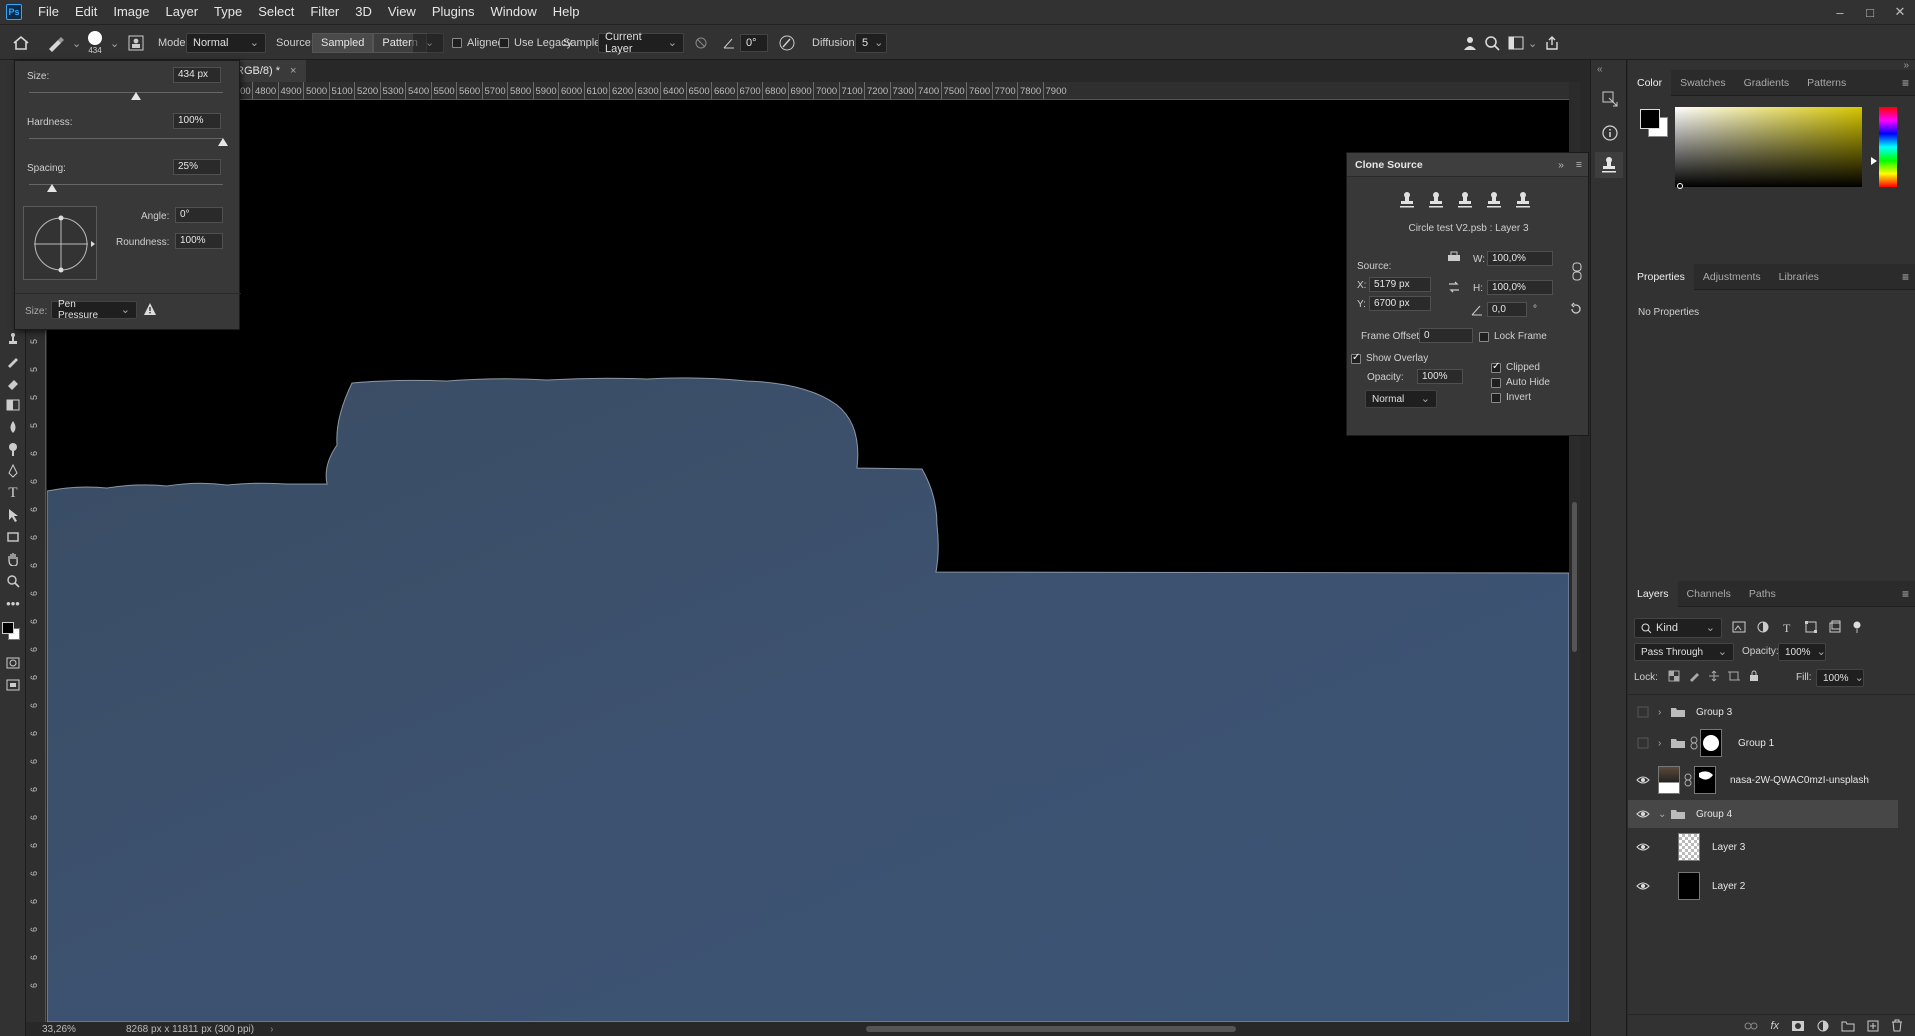 The image size is (1915, 1036). I want to click on lock-frame-check-box, so click(1484, 336).